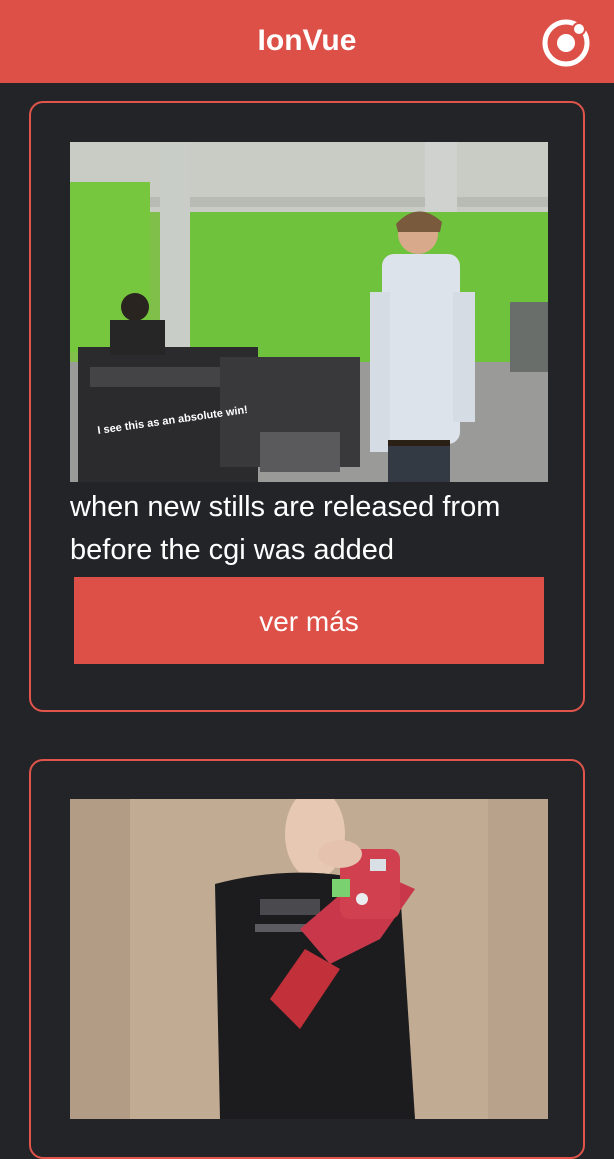 The height and width of the screenshot is (1159, 614). I want to click on app-toolbar: IonVue, so click(307, 41).